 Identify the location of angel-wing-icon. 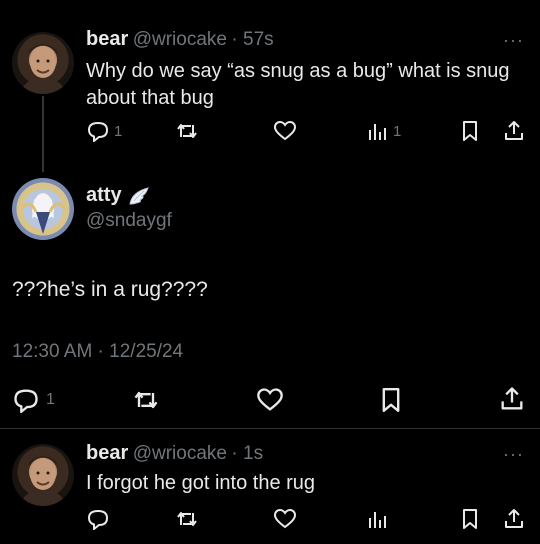
(138, 195).